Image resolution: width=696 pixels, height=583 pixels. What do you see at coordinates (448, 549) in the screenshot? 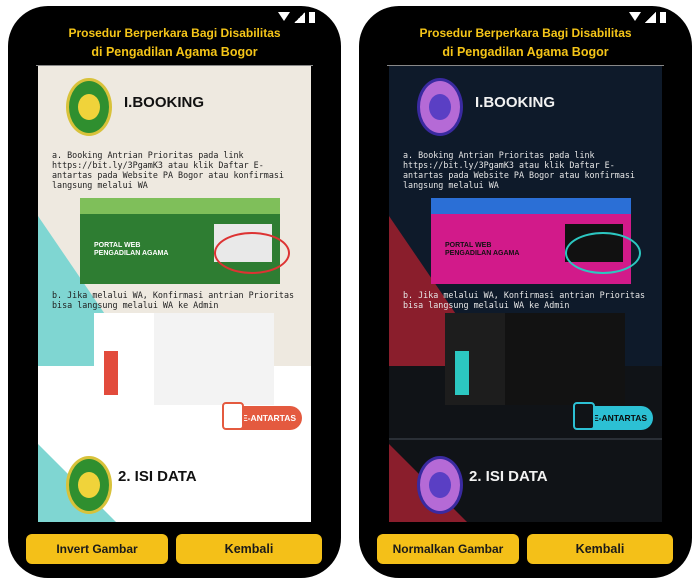
I see `normalize-image-button: Normalkan Gambar` at bounding box center [448, 549].